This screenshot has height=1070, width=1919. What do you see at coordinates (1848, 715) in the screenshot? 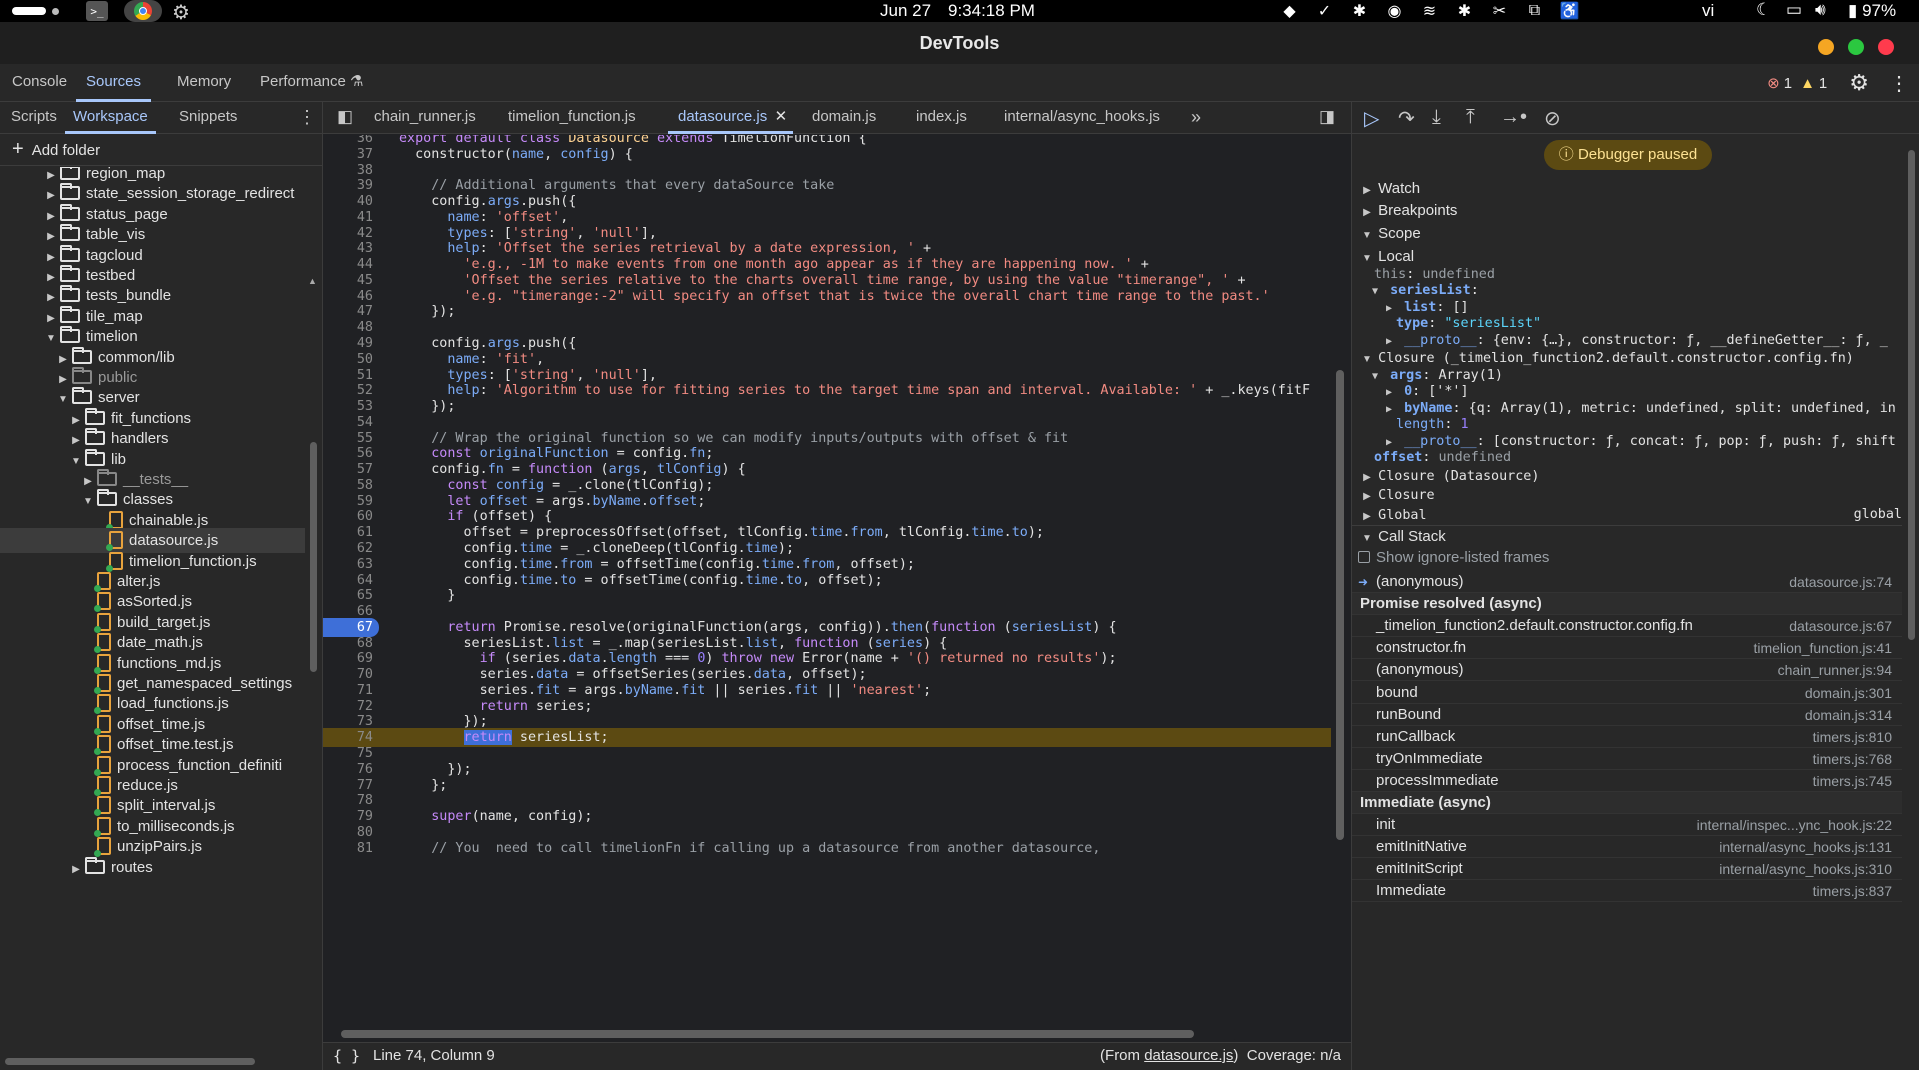
I see `frame-location: domain.js:314` at bounding box center [1848, 715].